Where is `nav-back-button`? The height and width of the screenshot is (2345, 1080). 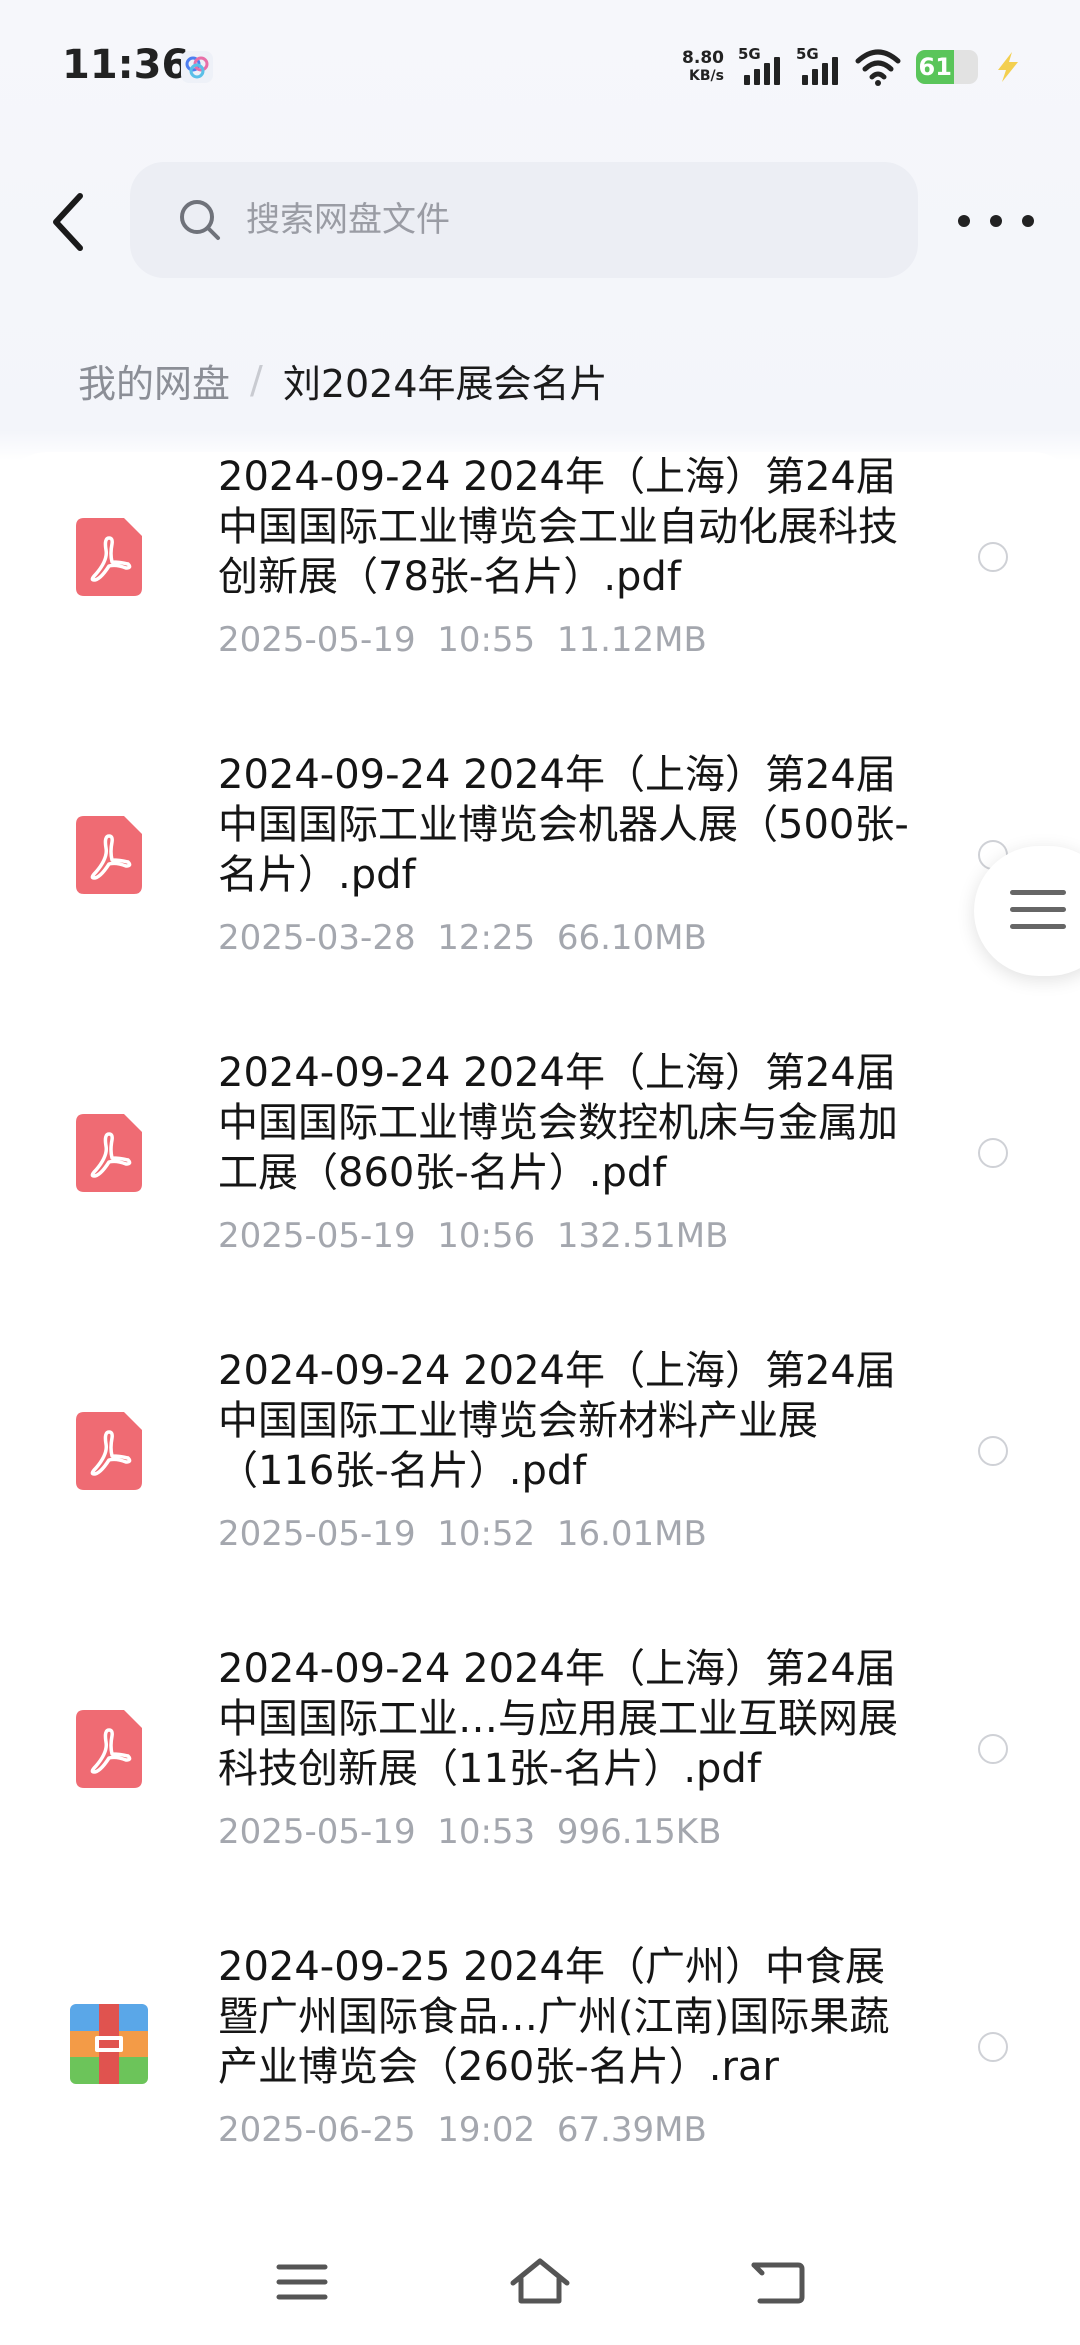 nav-back-button is located at coordinates (778, 2282).